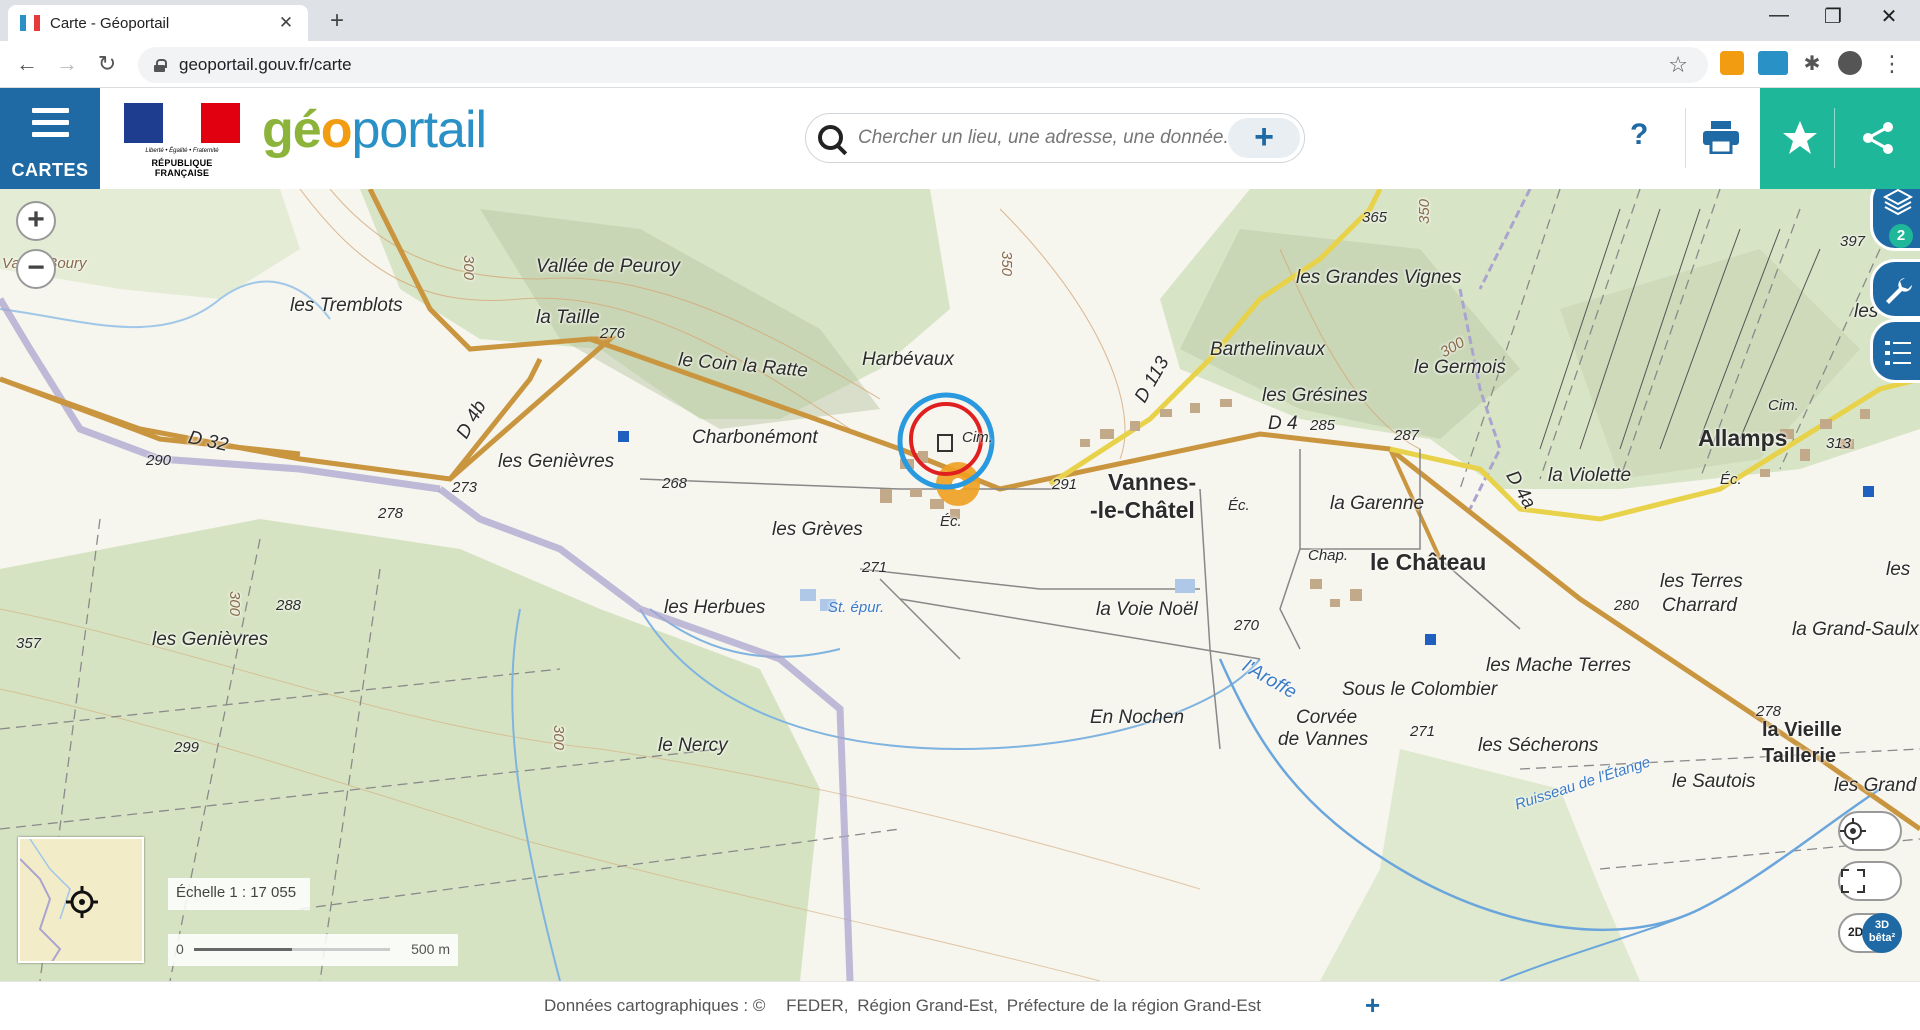 This screenshot has height=1030, width=1920. I want to click on view-3d-button: 3D bêta², so click(1882, 933).